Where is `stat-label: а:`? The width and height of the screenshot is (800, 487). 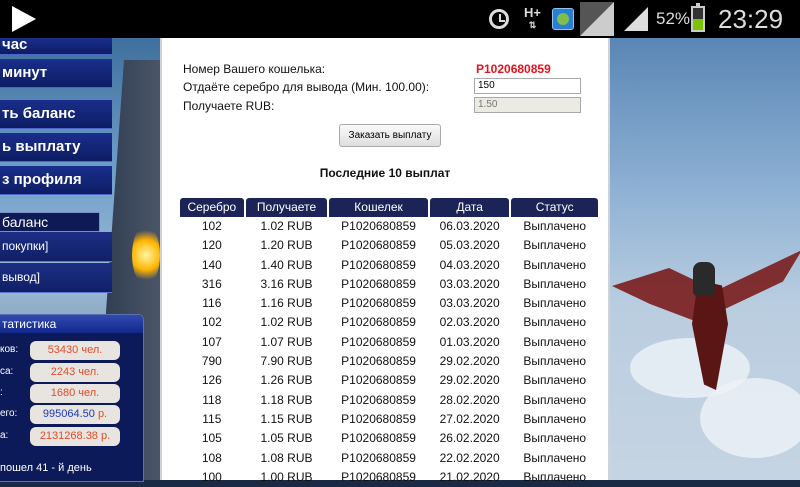
stat-label: а: is located at coordinates (4, 435).